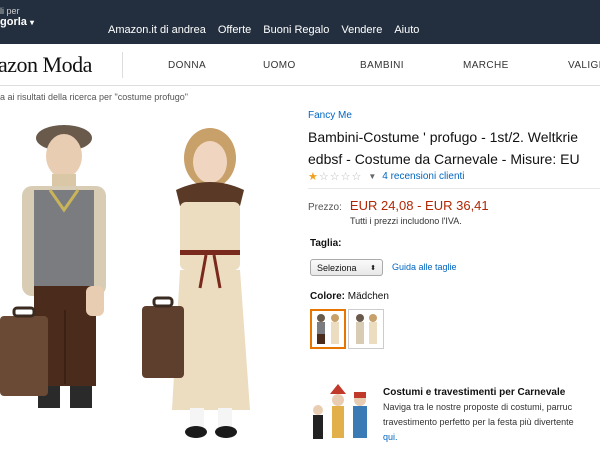  What do you see at coordinates (46, 65) in the screenshot?
I see `amazon-moda-logo: azon Moda` at bounding box center [46, 65].